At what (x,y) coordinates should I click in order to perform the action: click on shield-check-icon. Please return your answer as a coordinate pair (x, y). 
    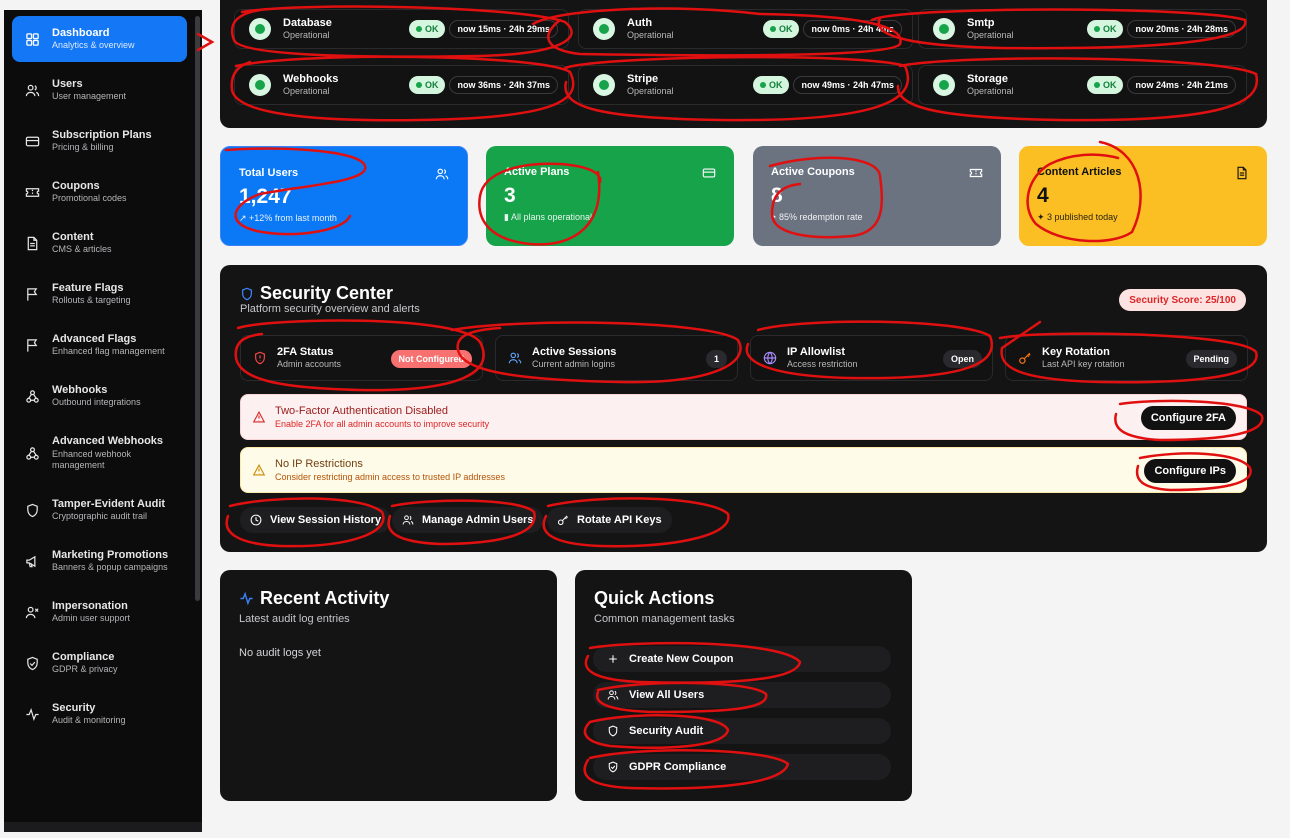
    Looking at the image, I should click on (613, 767).